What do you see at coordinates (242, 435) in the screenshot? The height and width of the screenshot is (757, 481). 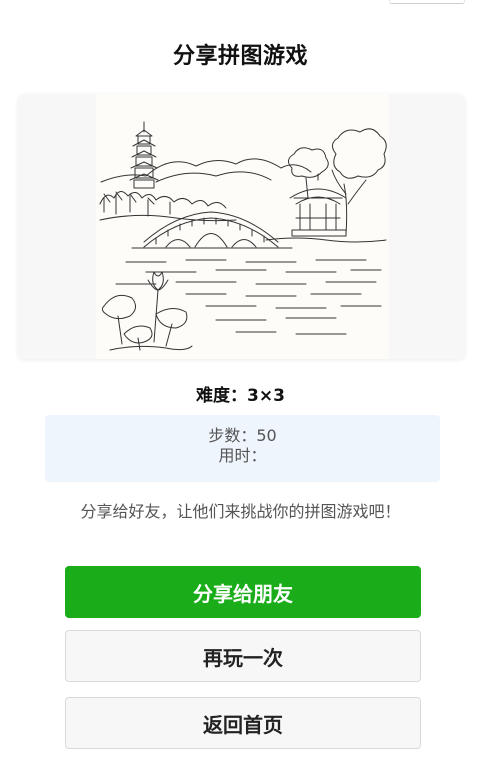 I see `steps-label: 步数：50` at bounding box center [242, 435].